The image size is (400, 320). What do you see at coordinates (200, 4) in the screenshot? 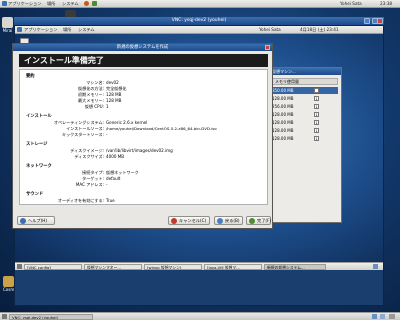
I see `host-top-panel: アプリケーション 場所 システム Yohei Sata 23:38` at bounding box center [200, 4].